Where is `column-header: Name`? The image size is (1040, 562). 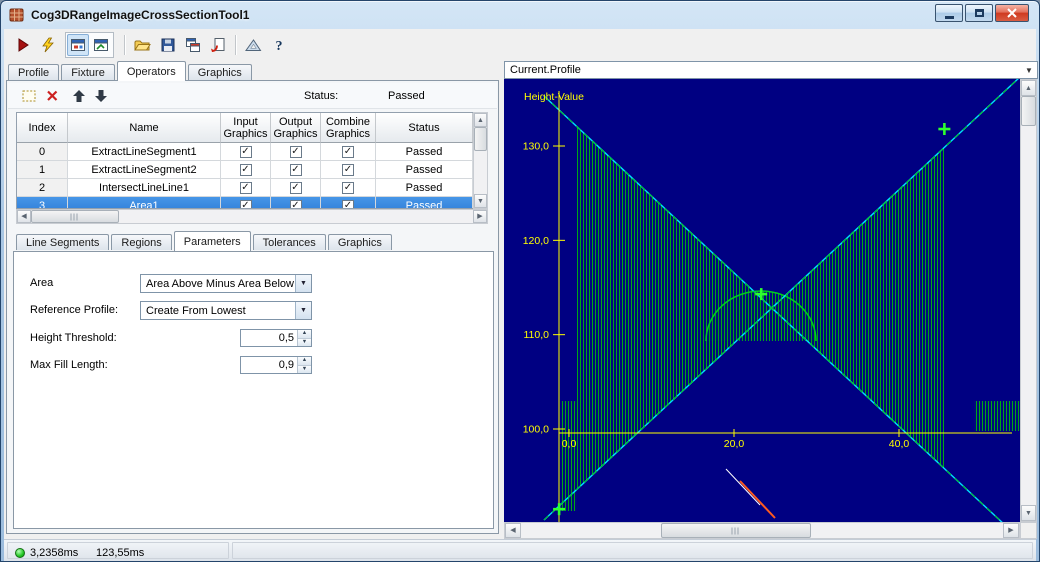
column-header: Name is located at coordinates (144, 128).